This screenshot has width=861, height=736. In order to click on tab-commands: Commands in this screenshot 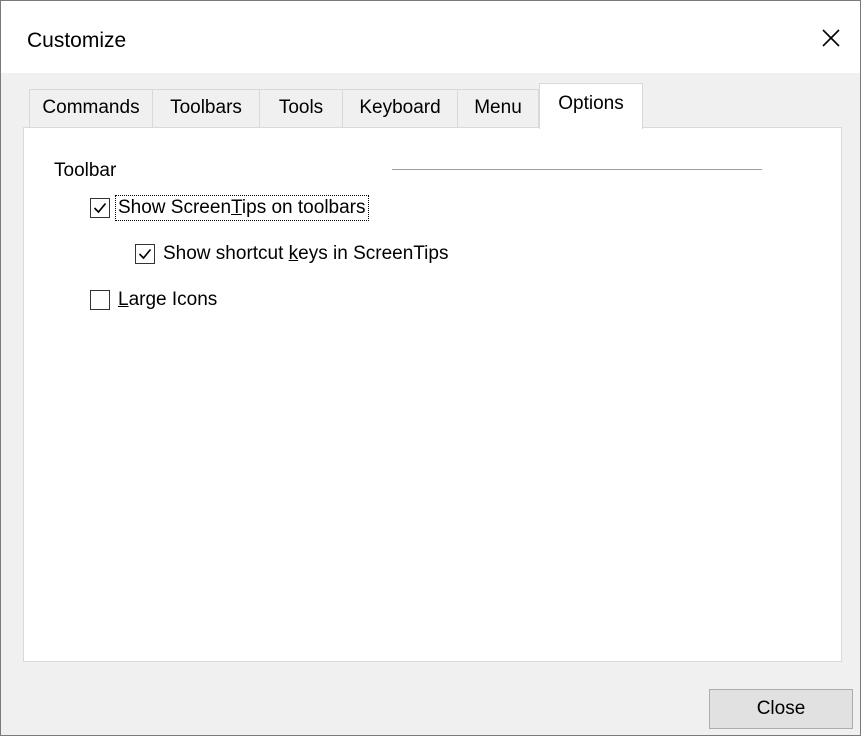, I will do `click(91, 108)`.